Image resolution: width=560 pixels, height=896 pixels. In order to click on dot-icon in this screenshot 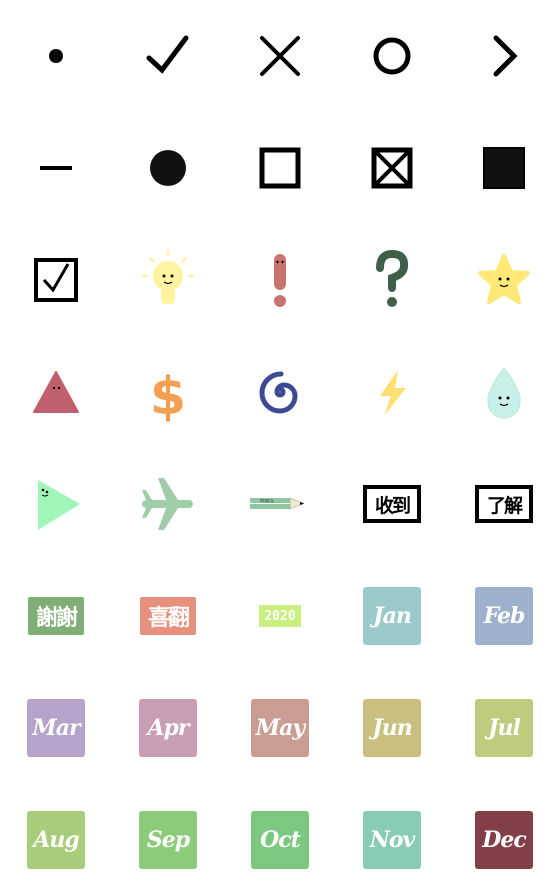, I will do `click(56, 56)`.